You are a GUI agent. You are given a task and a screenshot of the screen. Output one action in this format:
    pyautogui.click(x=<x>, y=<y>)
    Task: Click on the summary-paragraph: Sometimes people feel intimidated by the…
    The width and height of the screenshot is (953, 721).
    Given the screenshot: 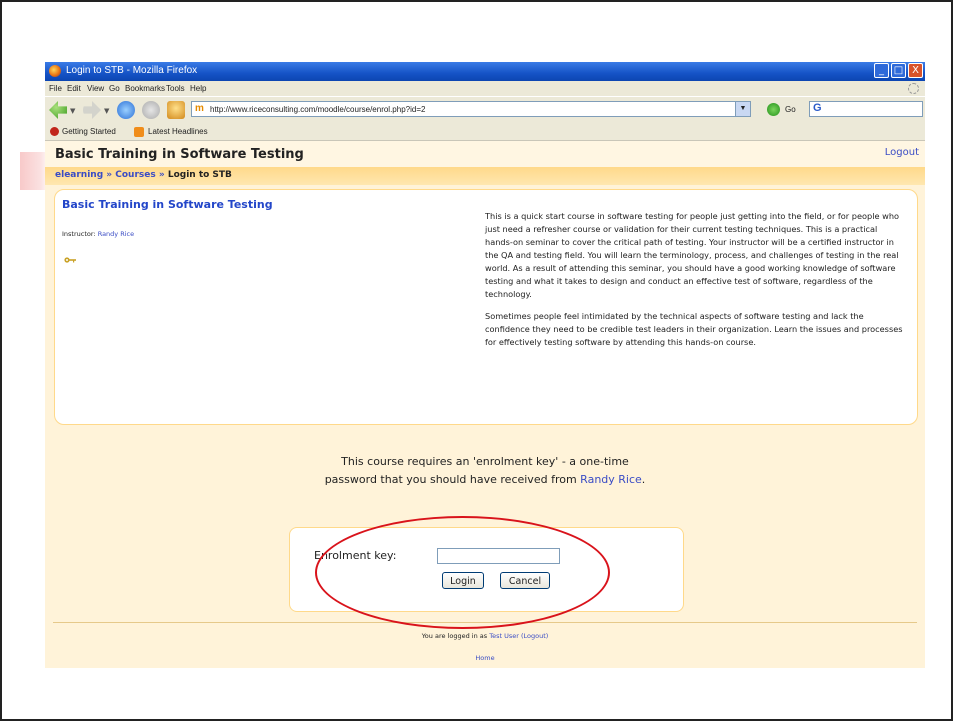 What is the action you would take?
    pyautogui.click(x=694, y=329)
    